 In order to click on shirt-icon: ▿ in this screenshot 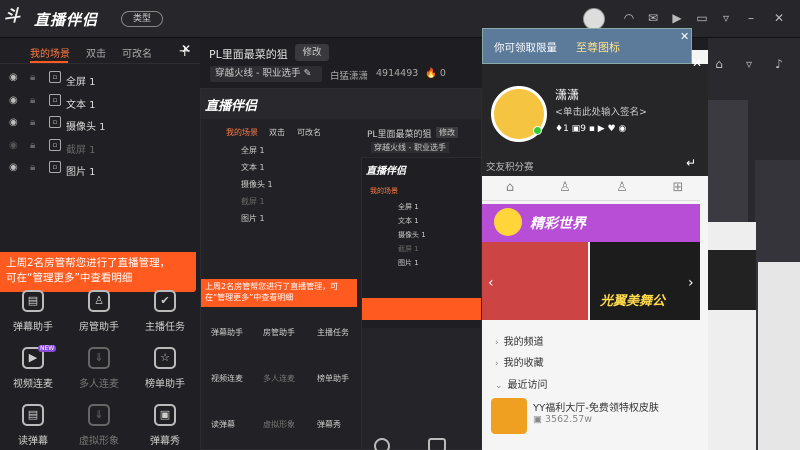, I will do `click(726, 18)`.